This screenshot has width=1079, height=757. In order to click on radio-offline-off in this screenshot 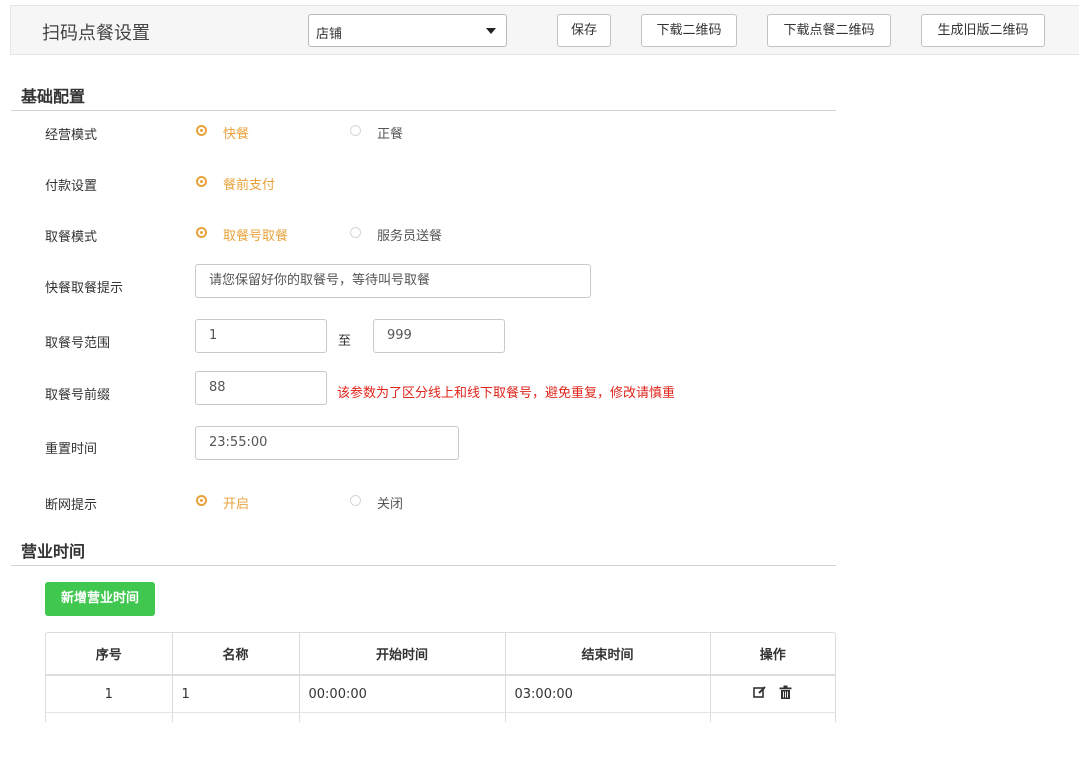, I will do `click(355, 500)`.